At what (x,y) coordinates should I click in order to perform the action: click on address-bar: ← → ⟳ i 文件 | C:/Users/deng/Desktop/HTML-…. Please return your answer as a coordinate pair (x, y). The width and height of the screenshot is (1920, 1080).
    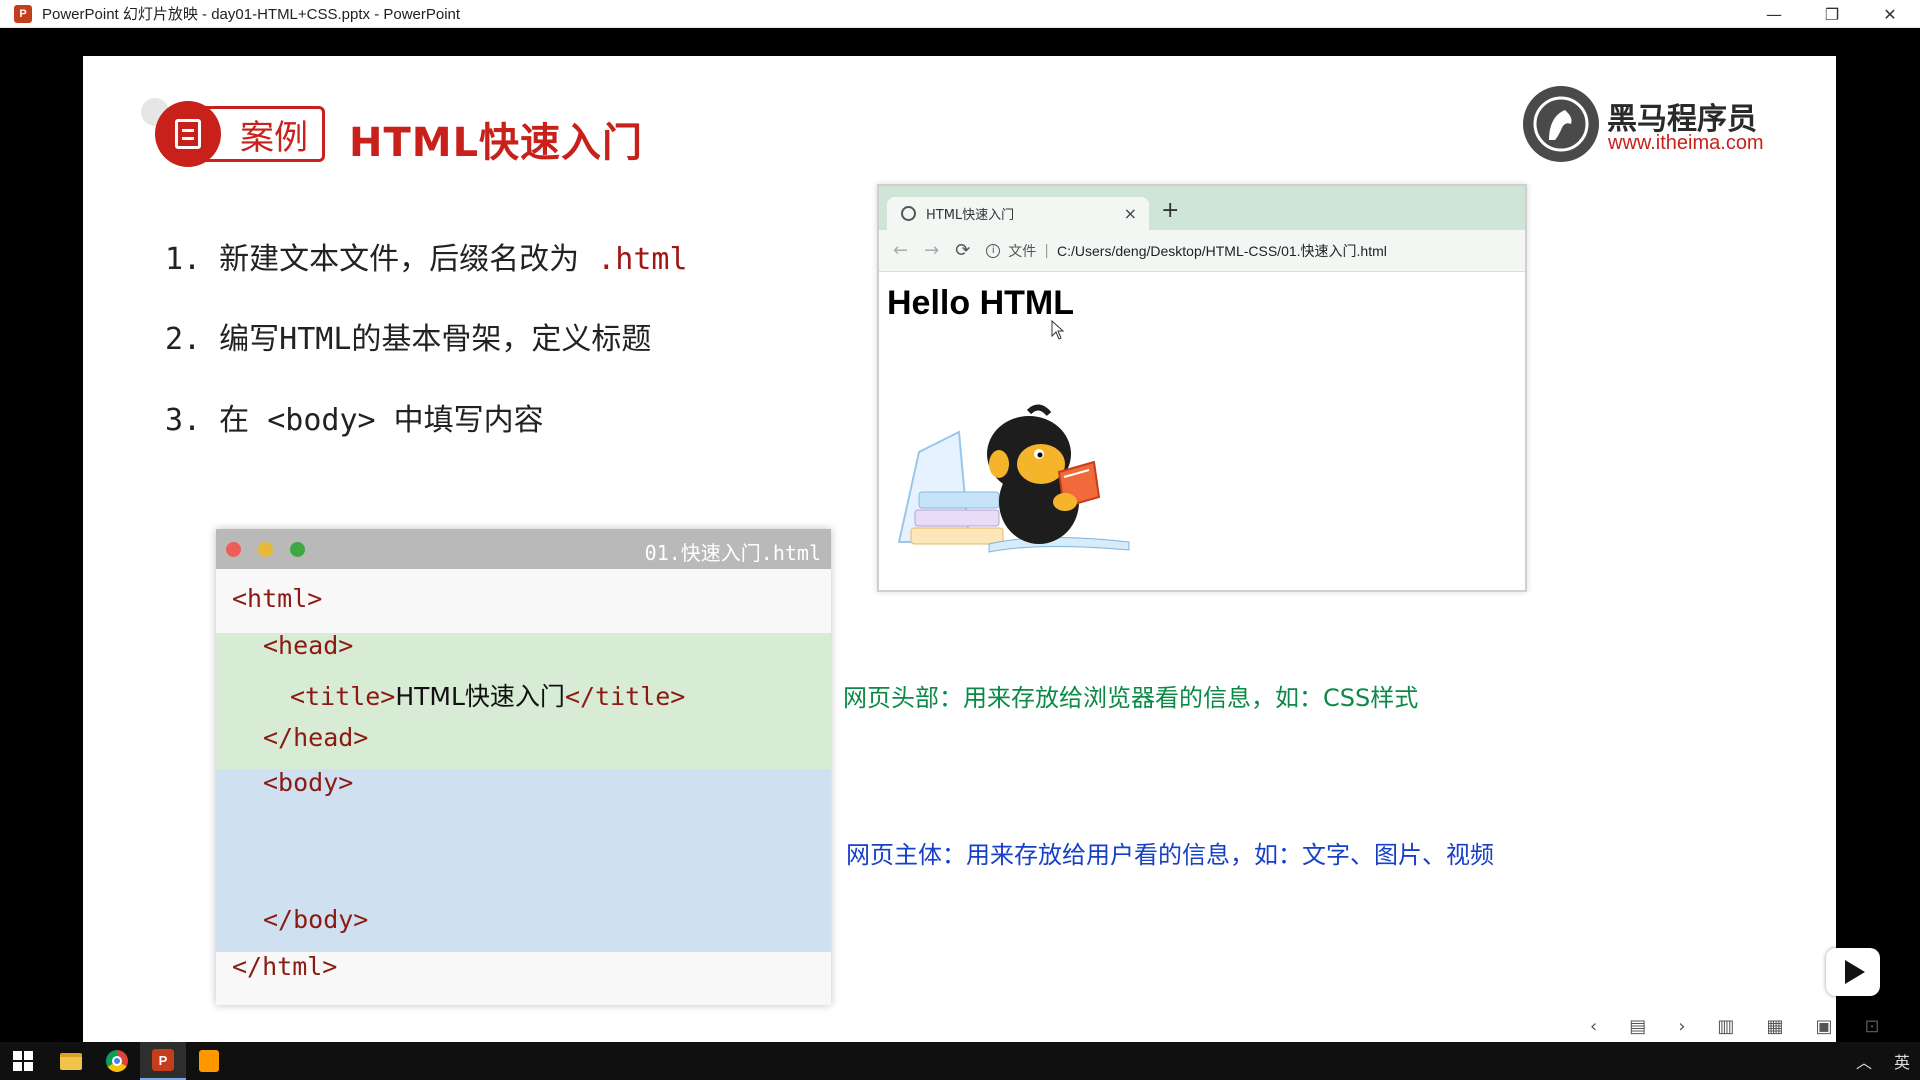
    Looking at the image, I should click on (1202, 251).